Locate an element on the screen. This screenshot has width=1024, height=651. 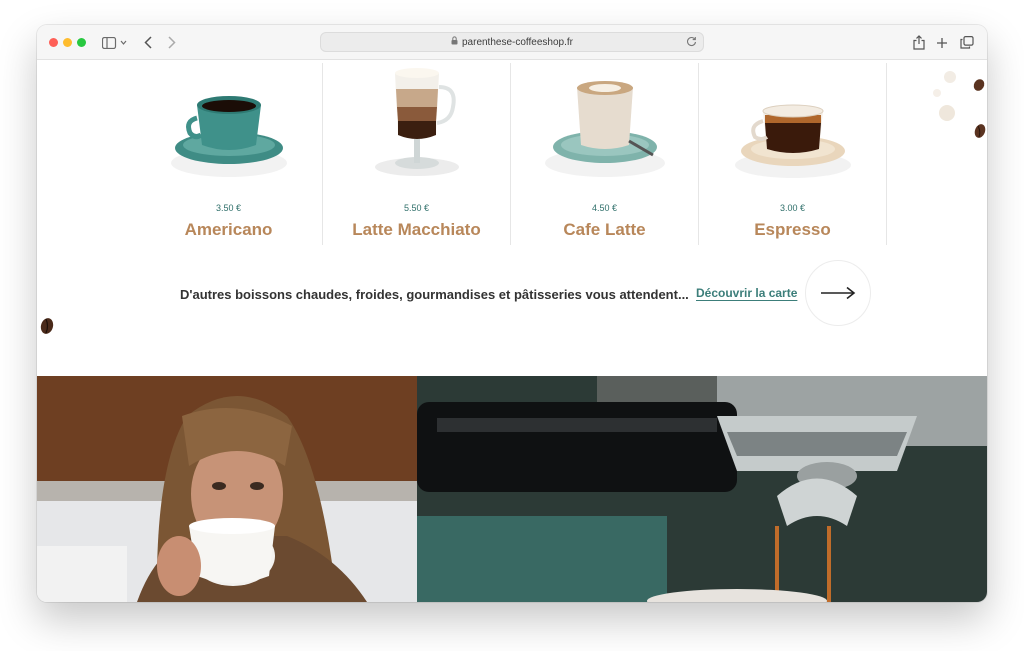
coffee-beans-decoration-icon is located at coordinates (959, 104).